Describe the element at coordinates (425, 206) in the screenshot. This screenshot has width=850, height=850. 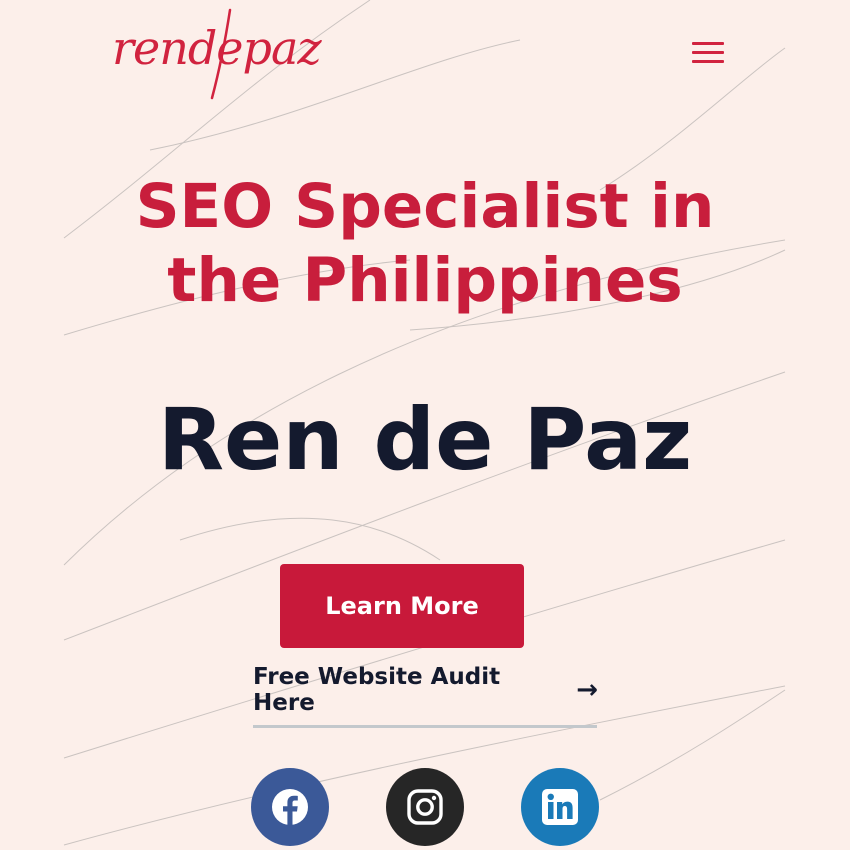
I see `headline-line-1: SEO Specialist in` at that location.